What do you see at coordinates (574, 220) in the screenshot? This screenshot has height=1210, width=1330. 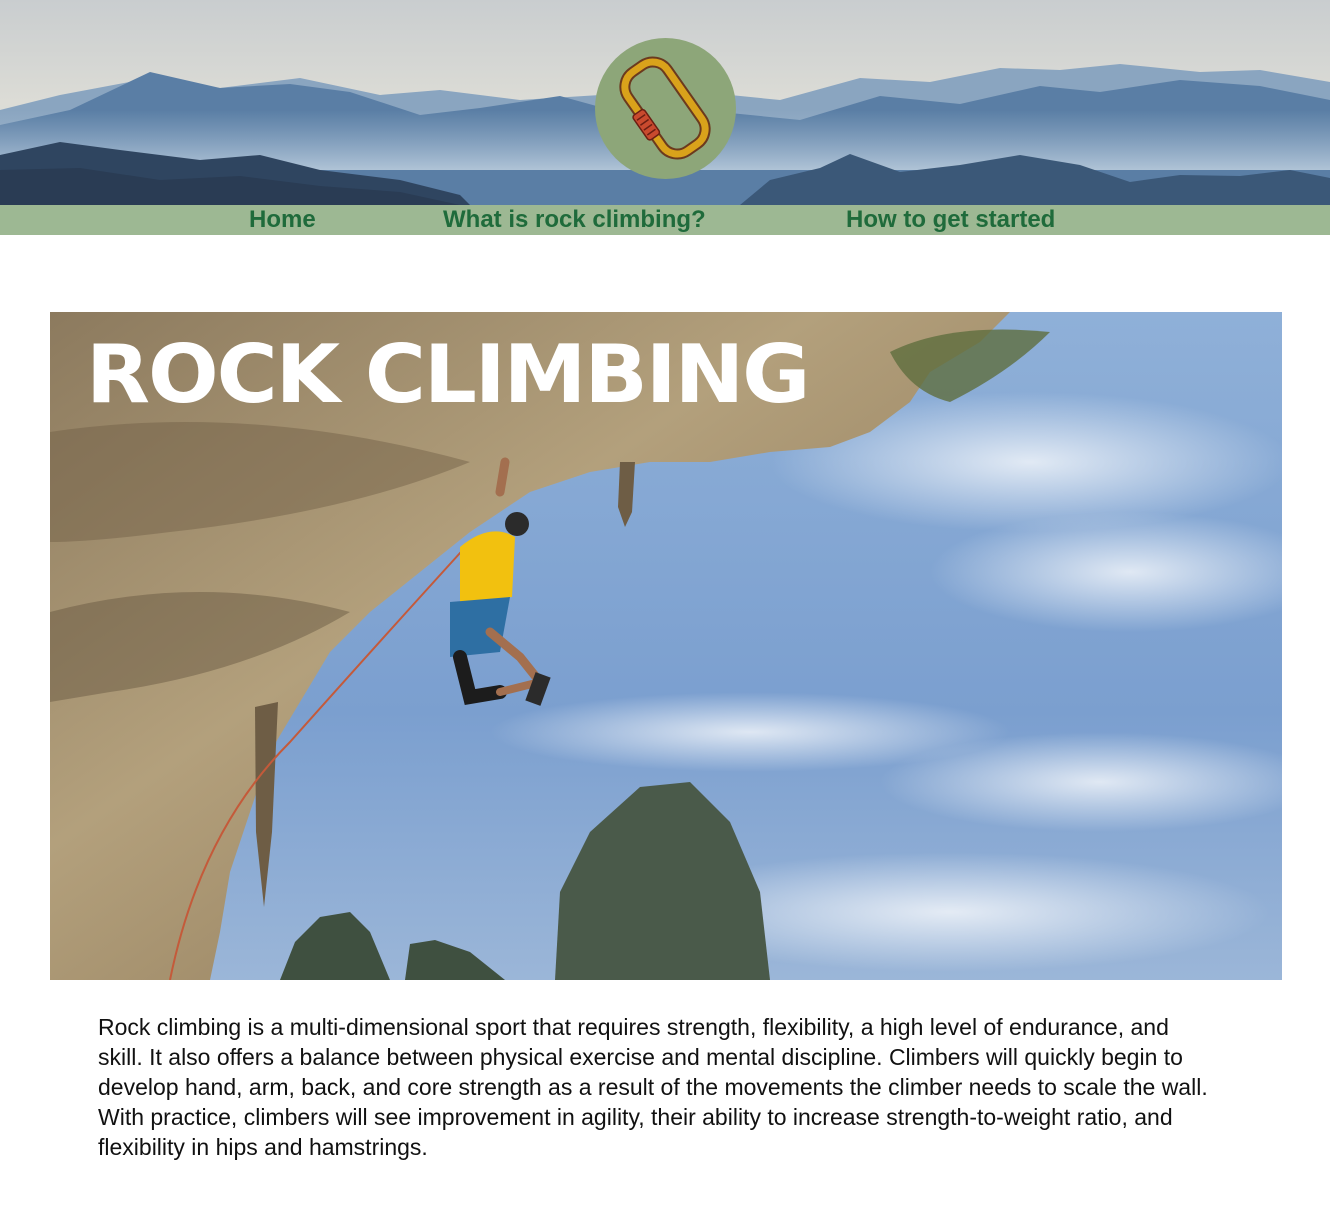 I see `nav-link-what-is-rock-climbing: What is rock climbing?` at bounding box center [574, 220].